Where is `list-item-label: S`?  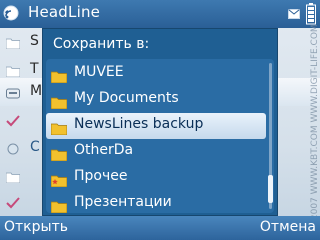
list-item-label: S is located at coordinates (34, 41).